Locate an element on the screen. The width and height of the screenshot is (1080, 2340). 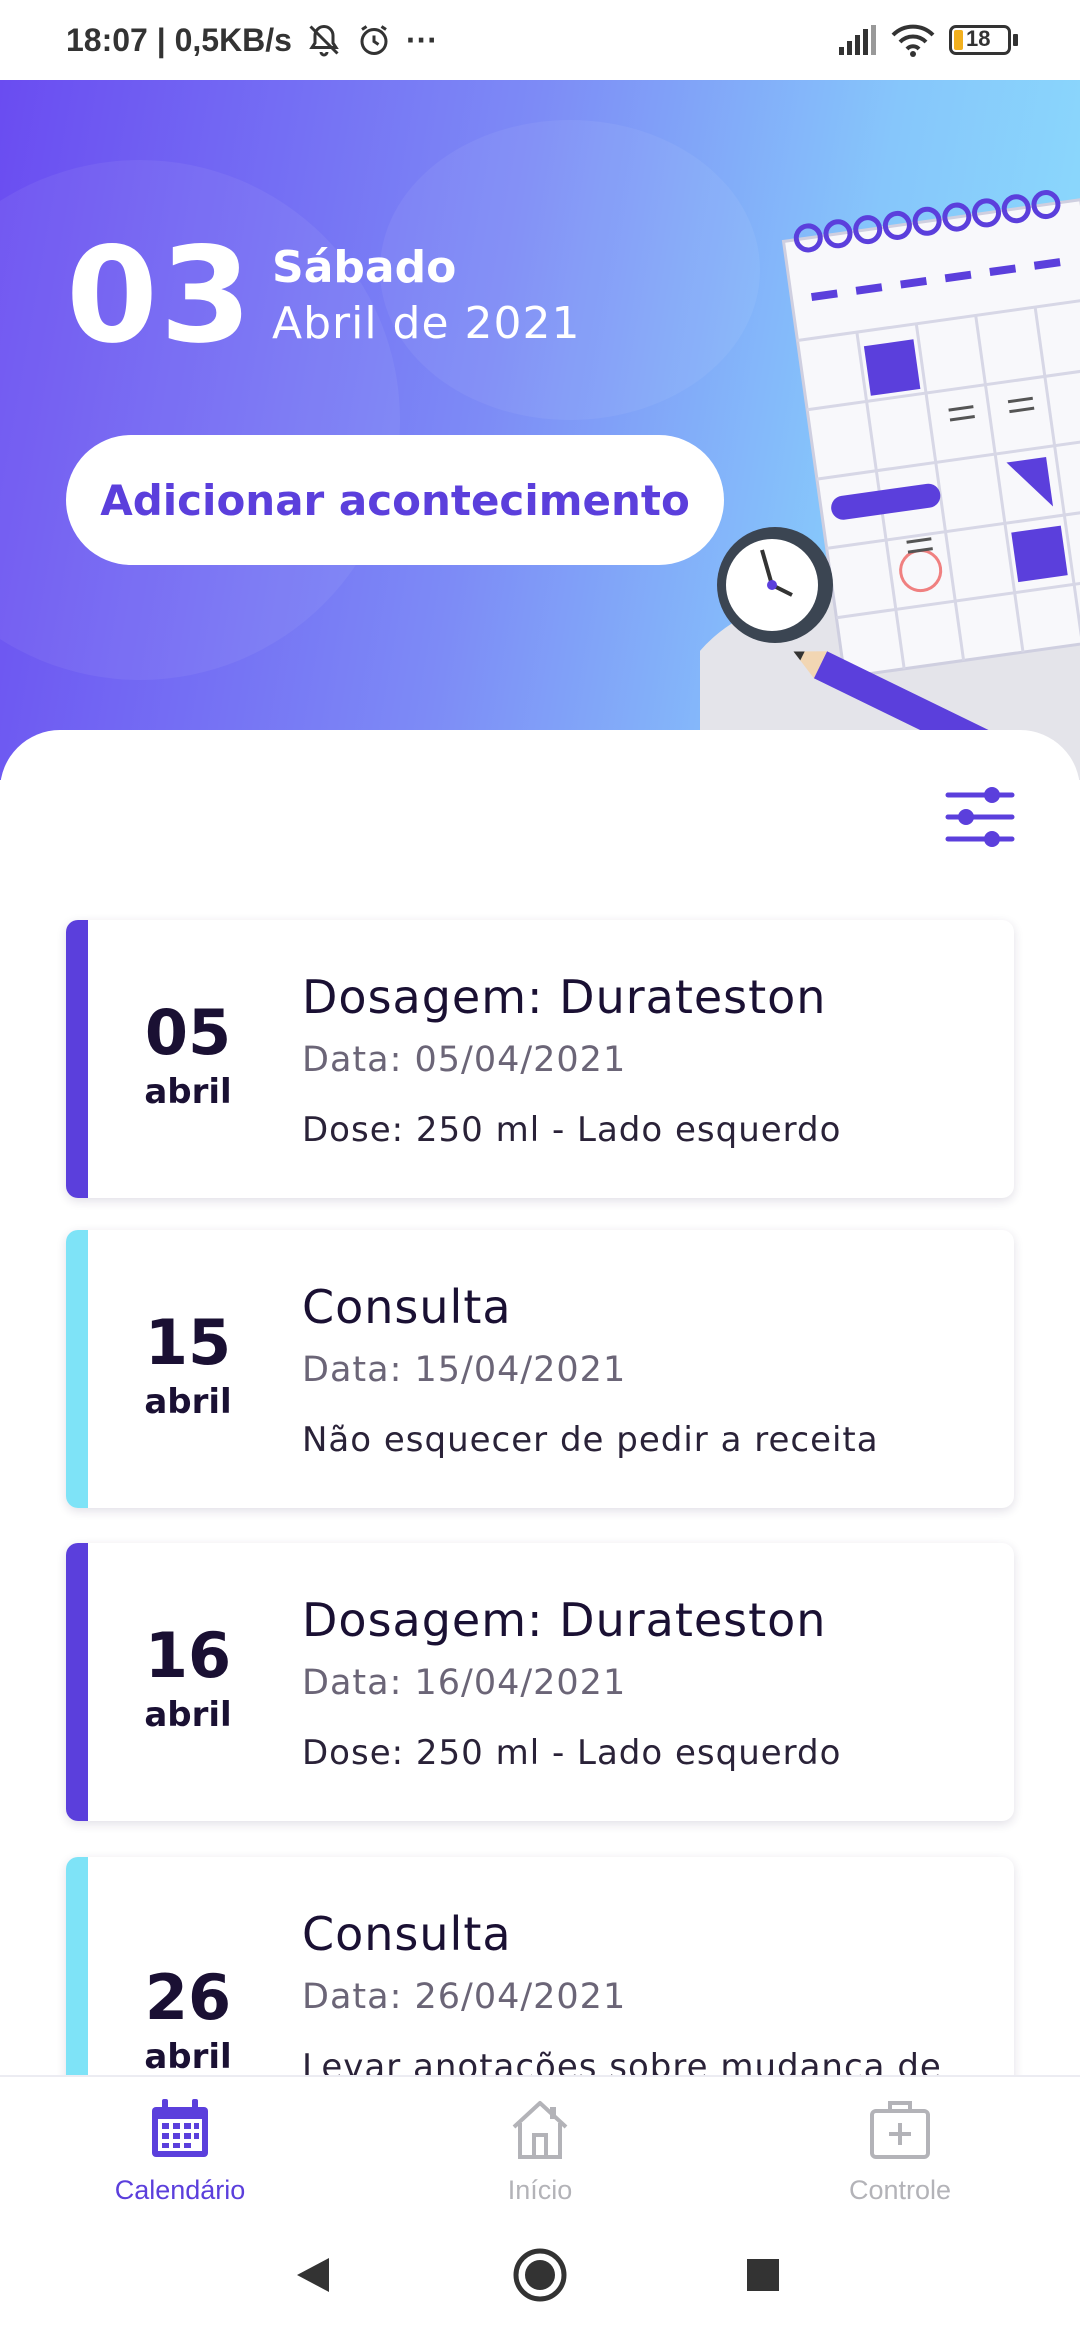
system-navigation-bar is located at coordinates (540, 2275).